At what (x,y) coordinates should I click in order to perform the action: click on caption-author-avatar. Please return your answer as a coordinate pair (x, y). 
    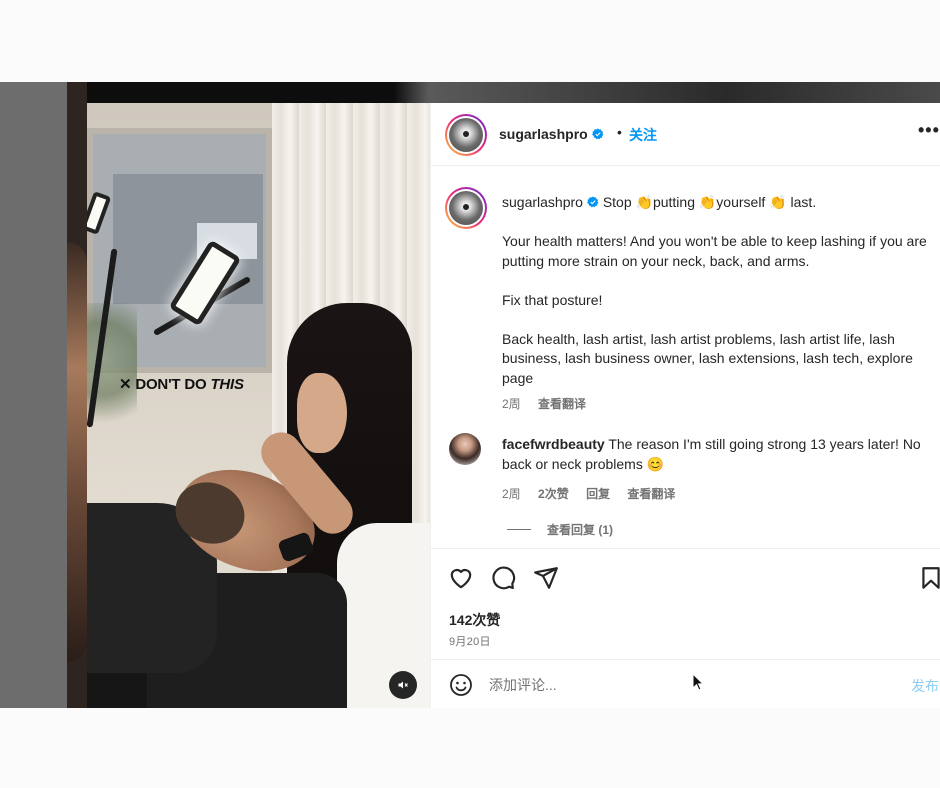
    Looking at the image, I should click on (466, 208).